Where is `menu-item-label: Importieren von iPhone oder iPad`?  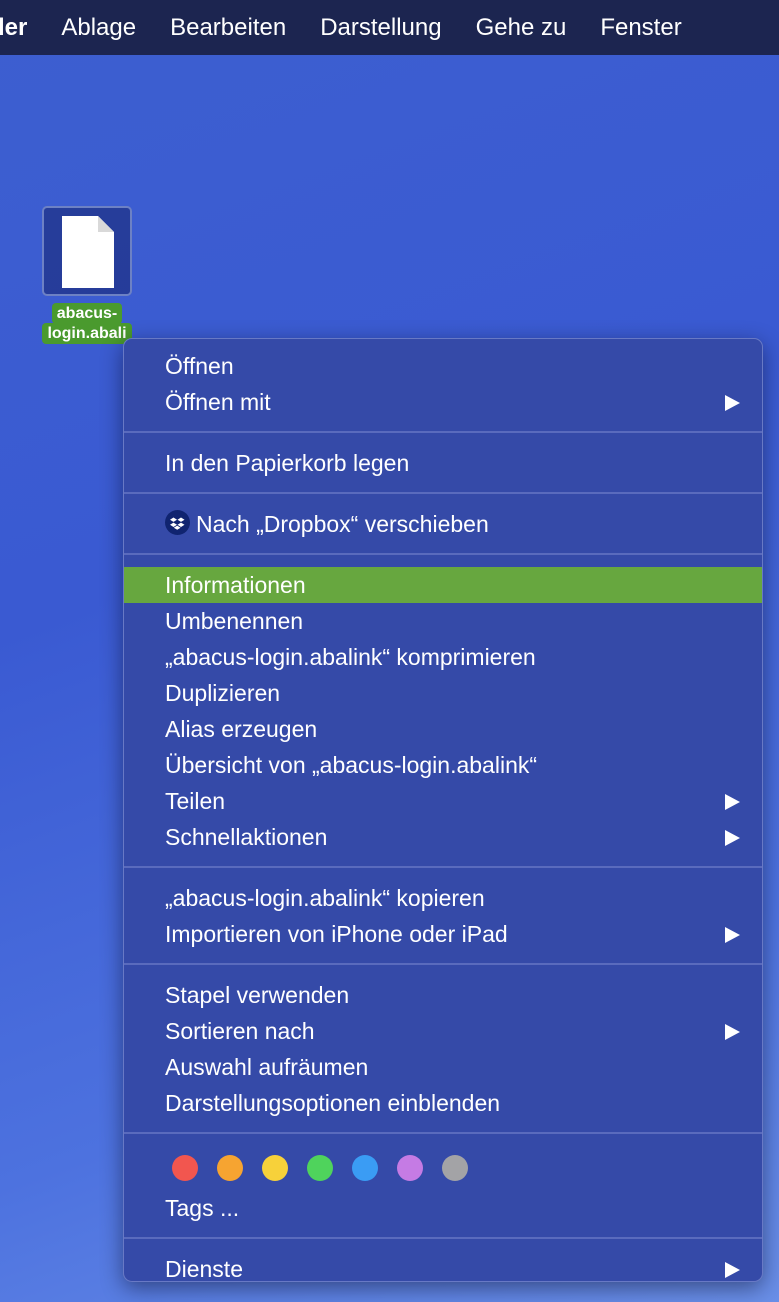 menu-item-label: Importieren von iPhone oder iPad is located at coordinates (336, 934).